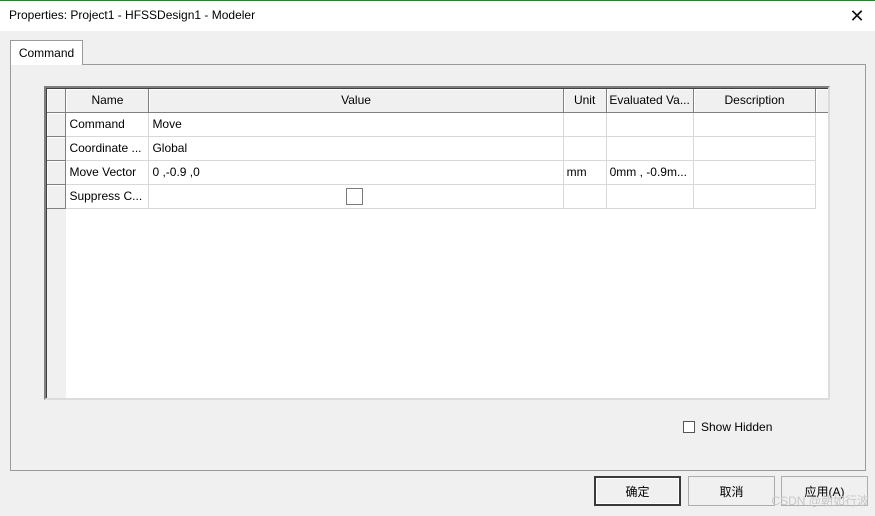  What do you see at coordinates (737, 427) in the screenshot?
I see `show-hidden-label: Show Hidden` at bounding box center [737, 427].